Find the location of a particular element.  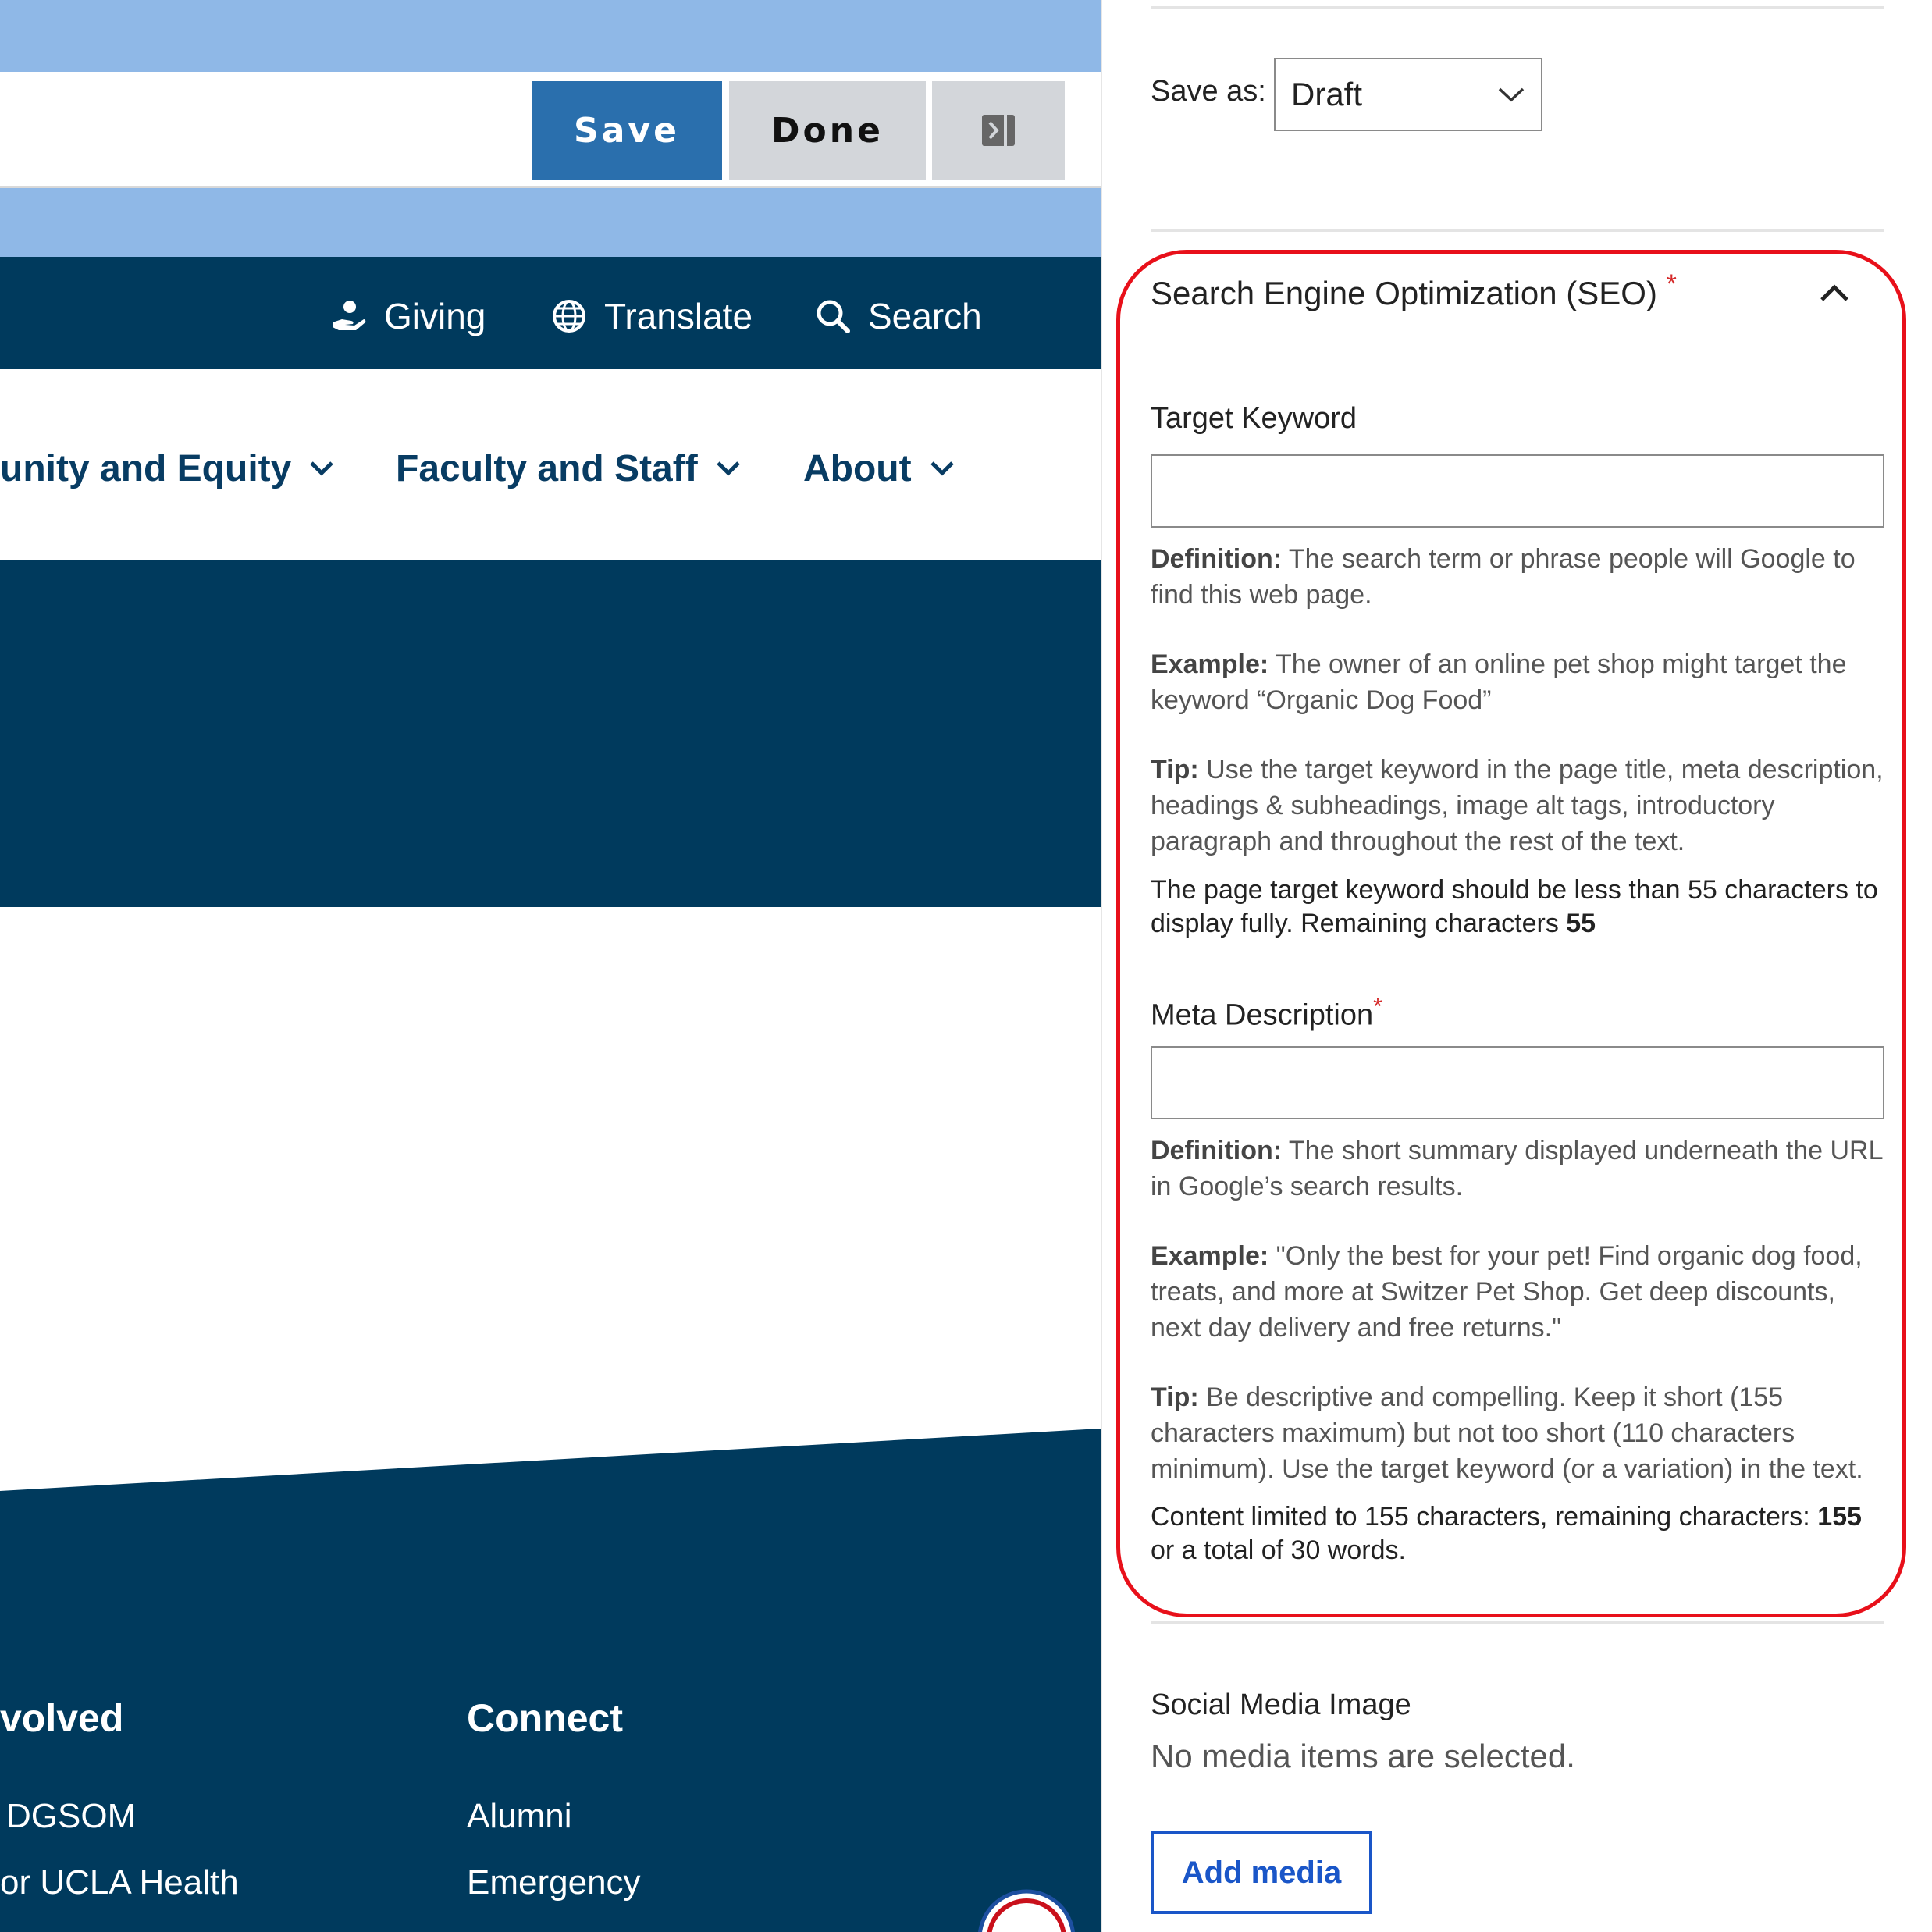

top-band is located at coordinates (550, 36).